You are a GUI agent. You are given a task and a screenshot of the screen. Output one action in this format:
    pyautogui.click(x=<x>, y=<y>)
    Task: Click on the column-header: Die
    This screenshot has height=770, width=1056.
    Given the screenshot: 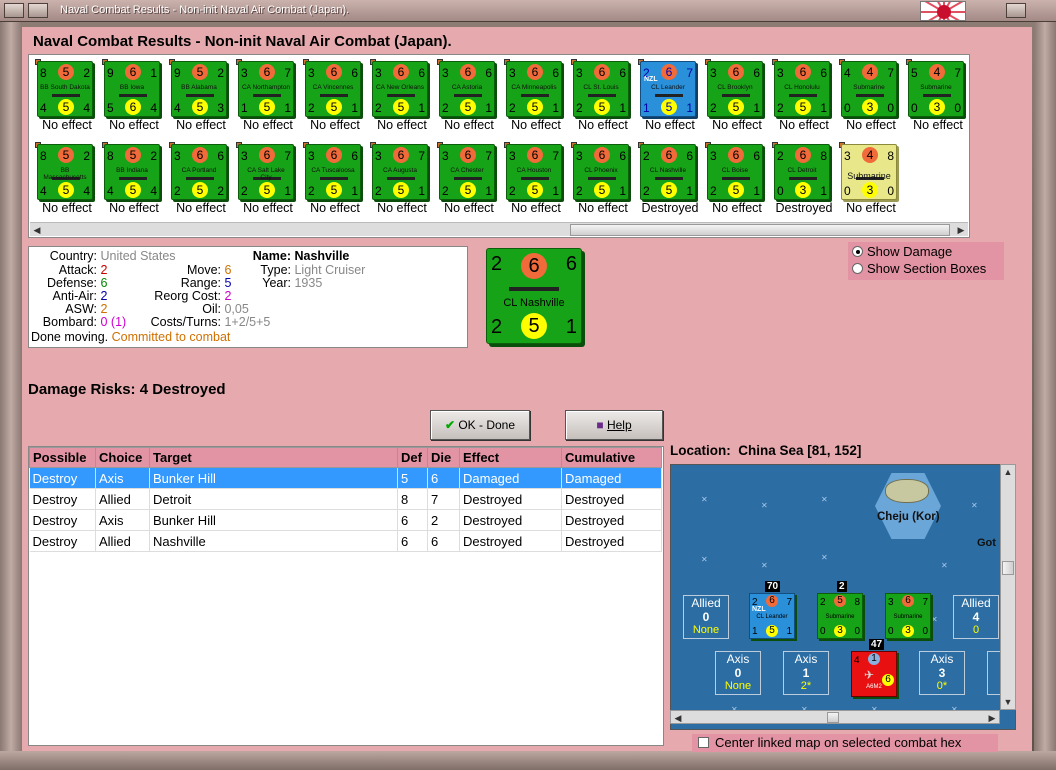 What is the action you would take?
    pyautogui.click(x=443, y=457)
    